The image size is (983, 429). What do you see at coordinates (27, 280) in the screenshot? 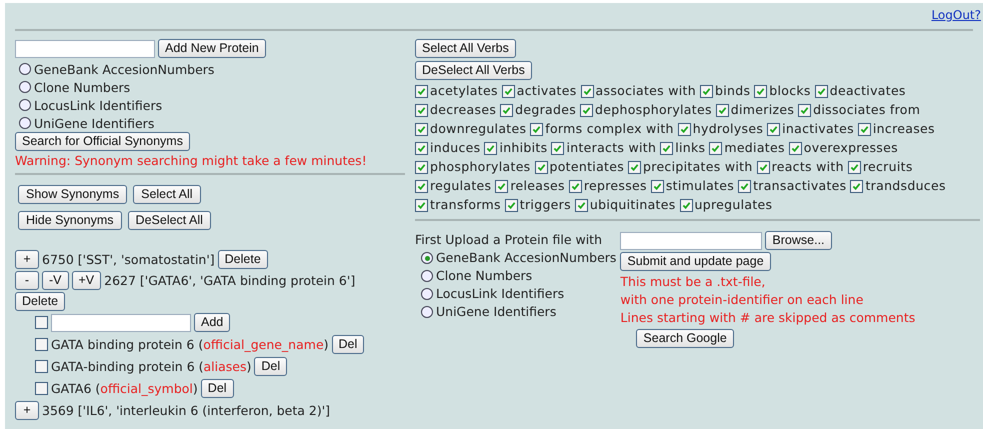
I see `toggle-button: -` at bounding box center [27, 280].